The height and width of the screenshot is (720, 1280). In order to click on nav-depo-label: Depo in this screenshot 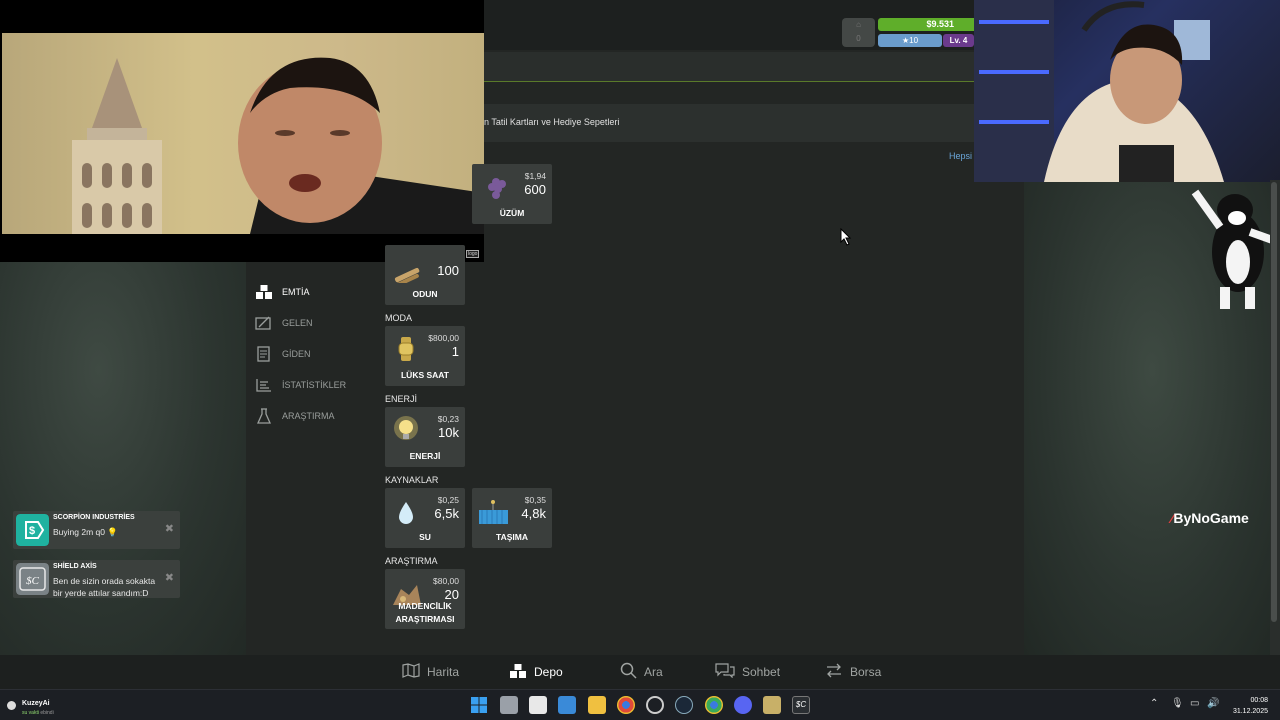, I will do `click(548, 672)`.